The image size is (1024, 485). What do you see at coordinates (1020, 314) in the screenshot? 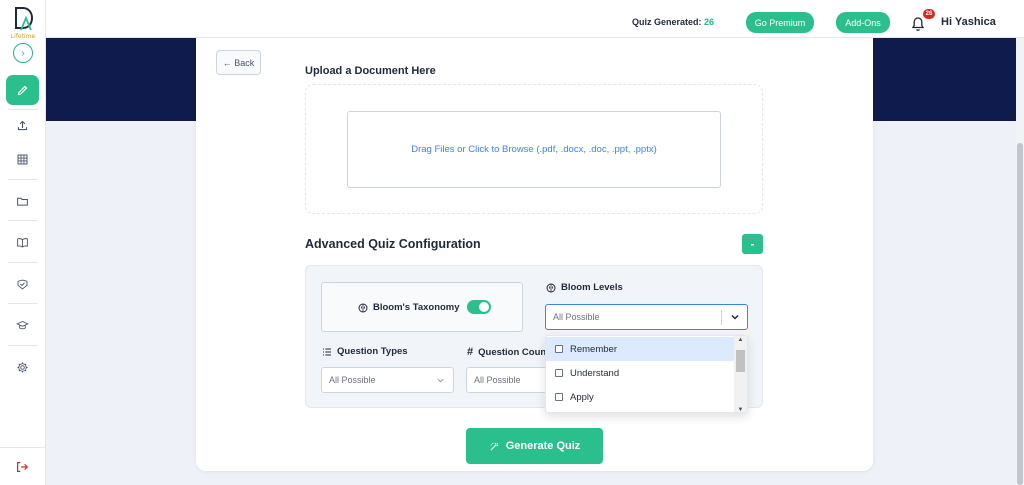
I see `page-scroll-thumb` at bounding box center [1020, 314].